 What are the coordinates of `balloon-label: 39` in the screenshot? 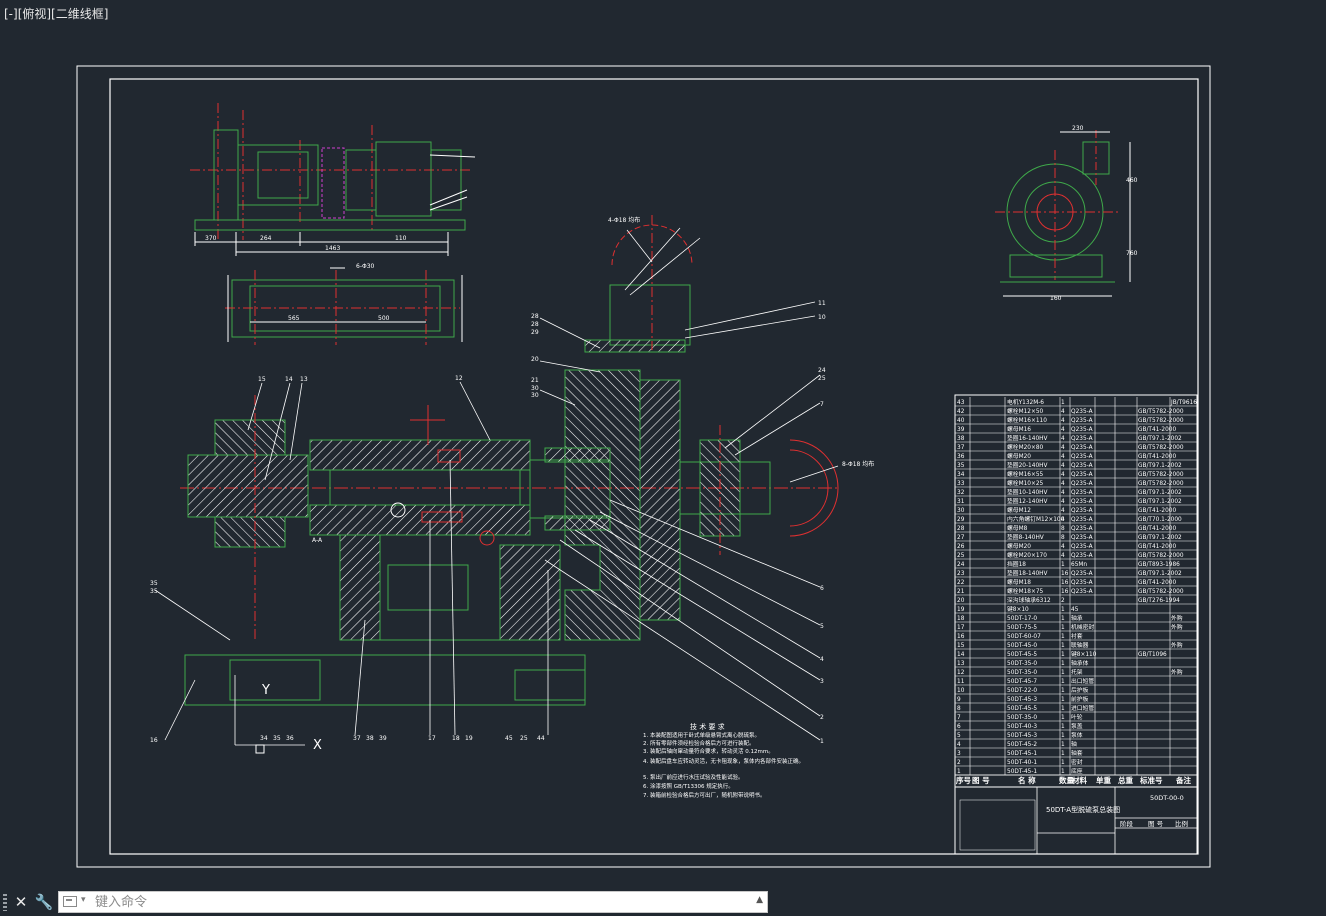 It's located at (383, 738).